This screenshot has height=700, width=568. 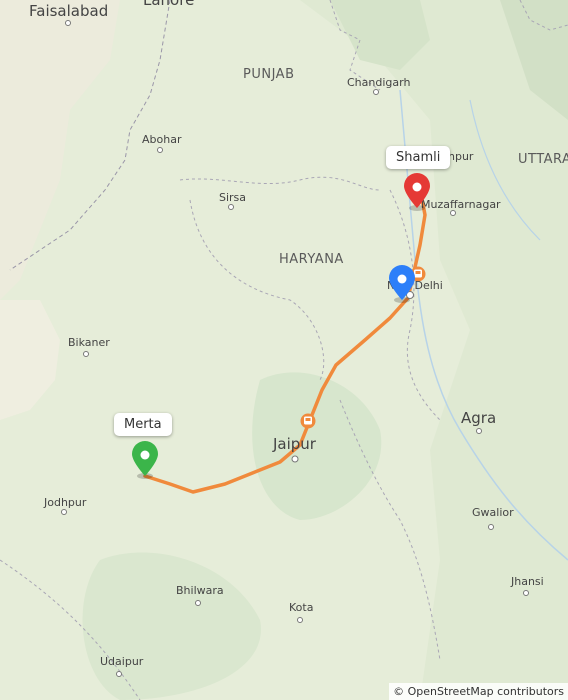 What do you see at coordinates (308, 421) in the screenshot?
I see `bus-stop-icon` at bounding box center [308, 421].